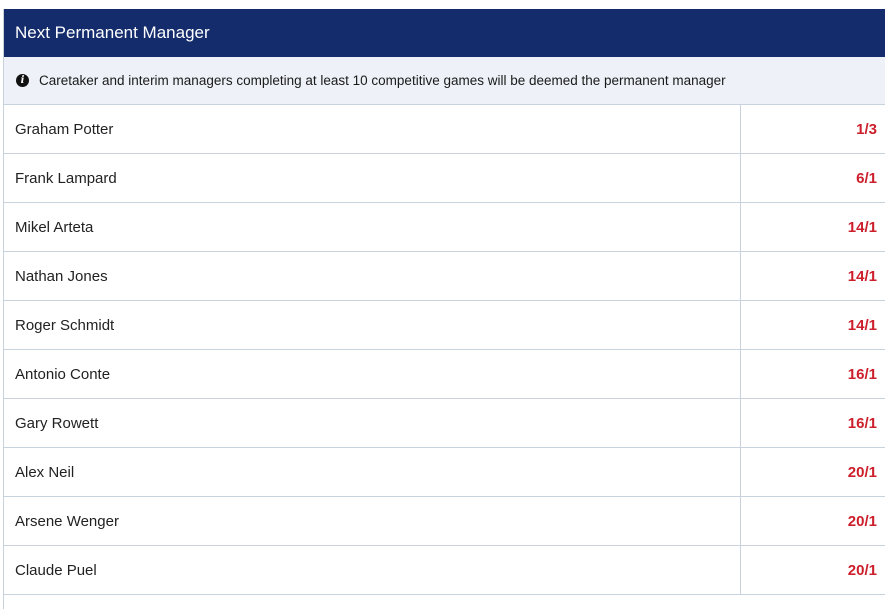 The height and width of the screenshot is (609, 885). I want to click on selection-row: Nathan Jones 14/1, so click(444, 276).